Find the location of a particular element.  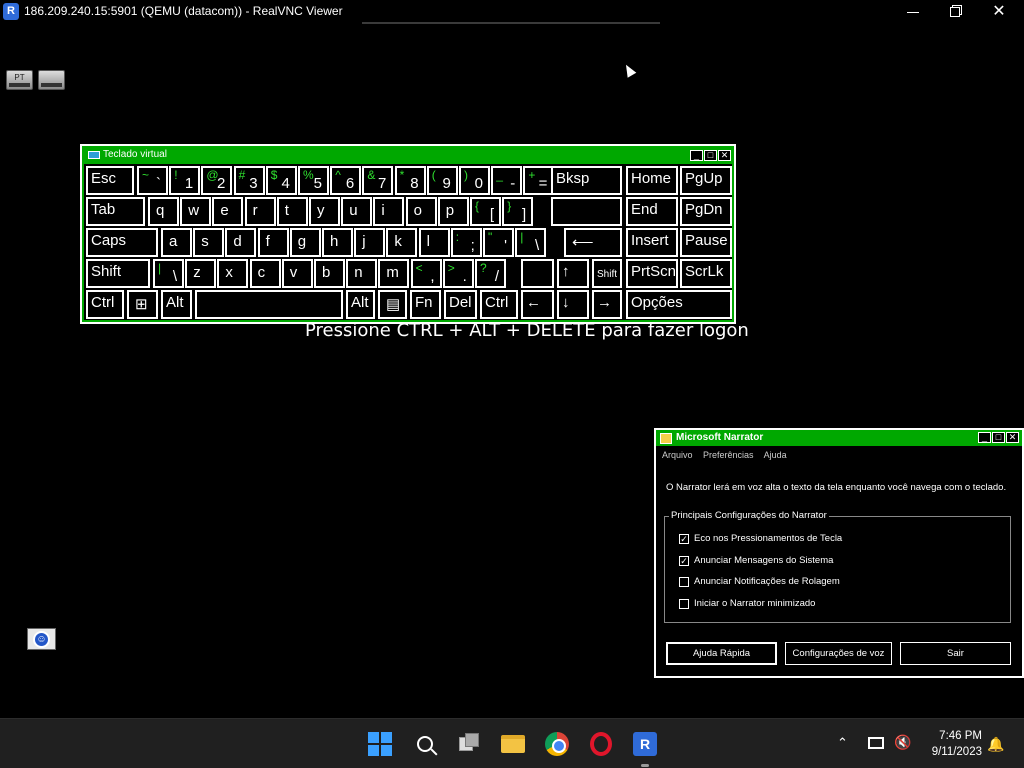

key-q: q is located at coordinates (163, 211).